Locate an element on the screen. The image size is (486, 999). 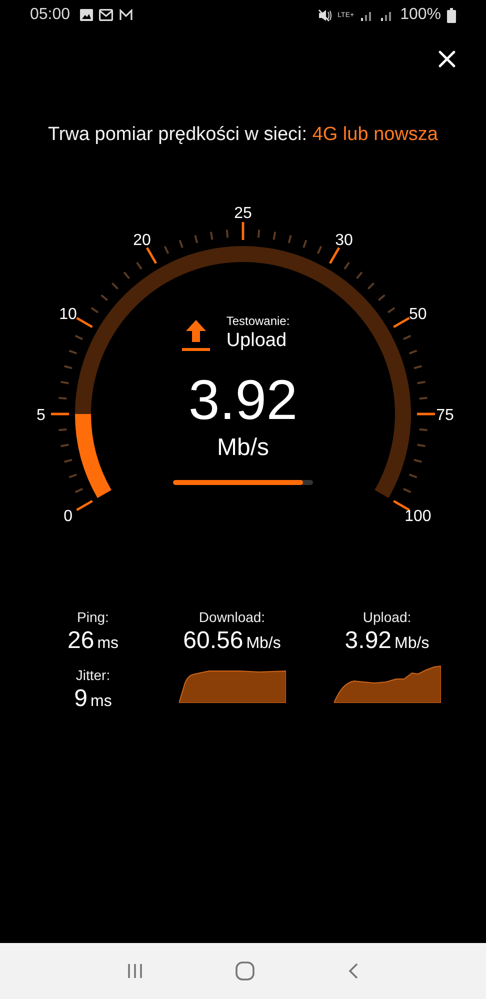
testing-label: Testowanie: is located at coordinates (258, 321).